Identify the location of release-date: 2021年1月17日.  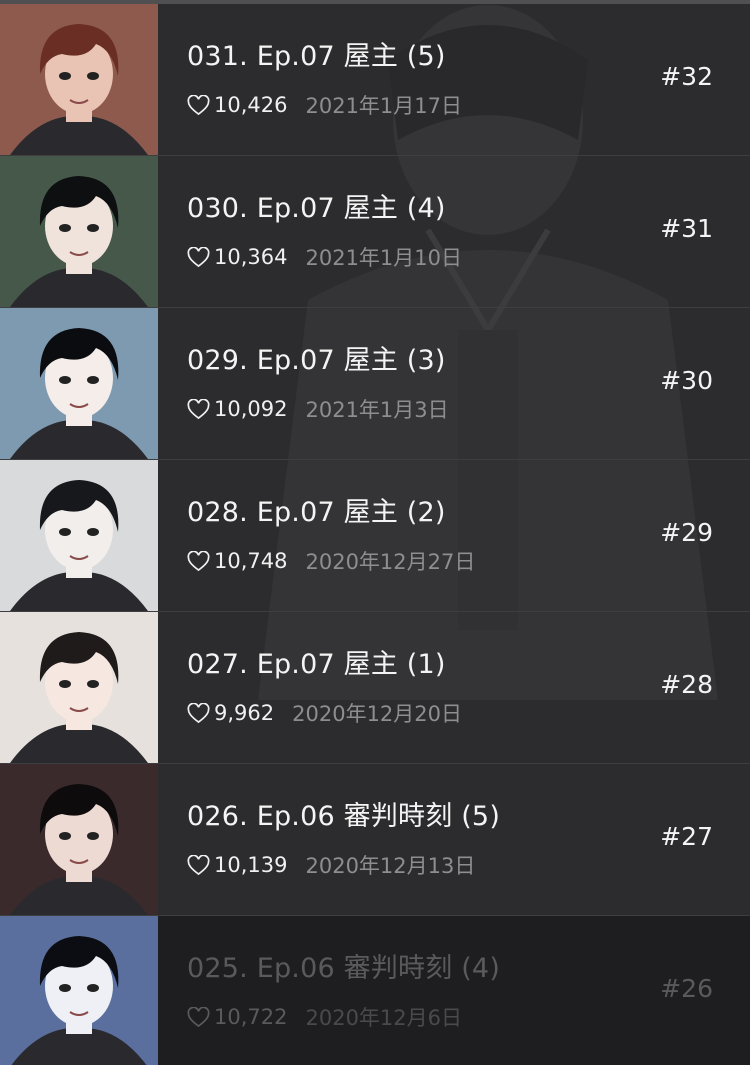
(384, 106).